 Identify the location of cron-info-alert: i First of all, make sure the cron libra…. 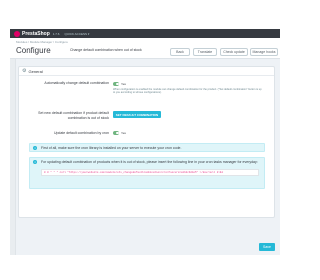
(147, 147).